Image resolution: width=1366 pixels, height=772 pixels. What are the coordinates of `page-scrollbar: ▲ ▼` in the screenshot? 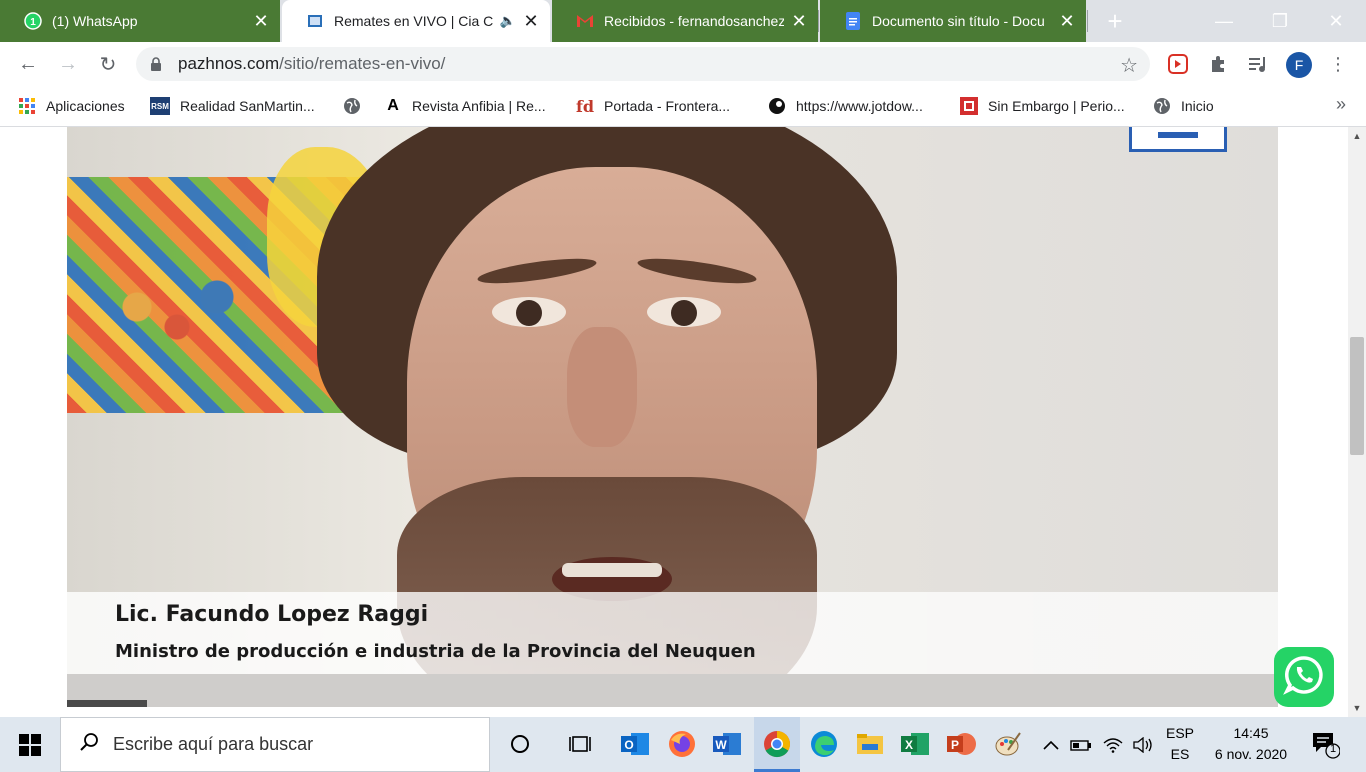 It's located at (1357, 422).